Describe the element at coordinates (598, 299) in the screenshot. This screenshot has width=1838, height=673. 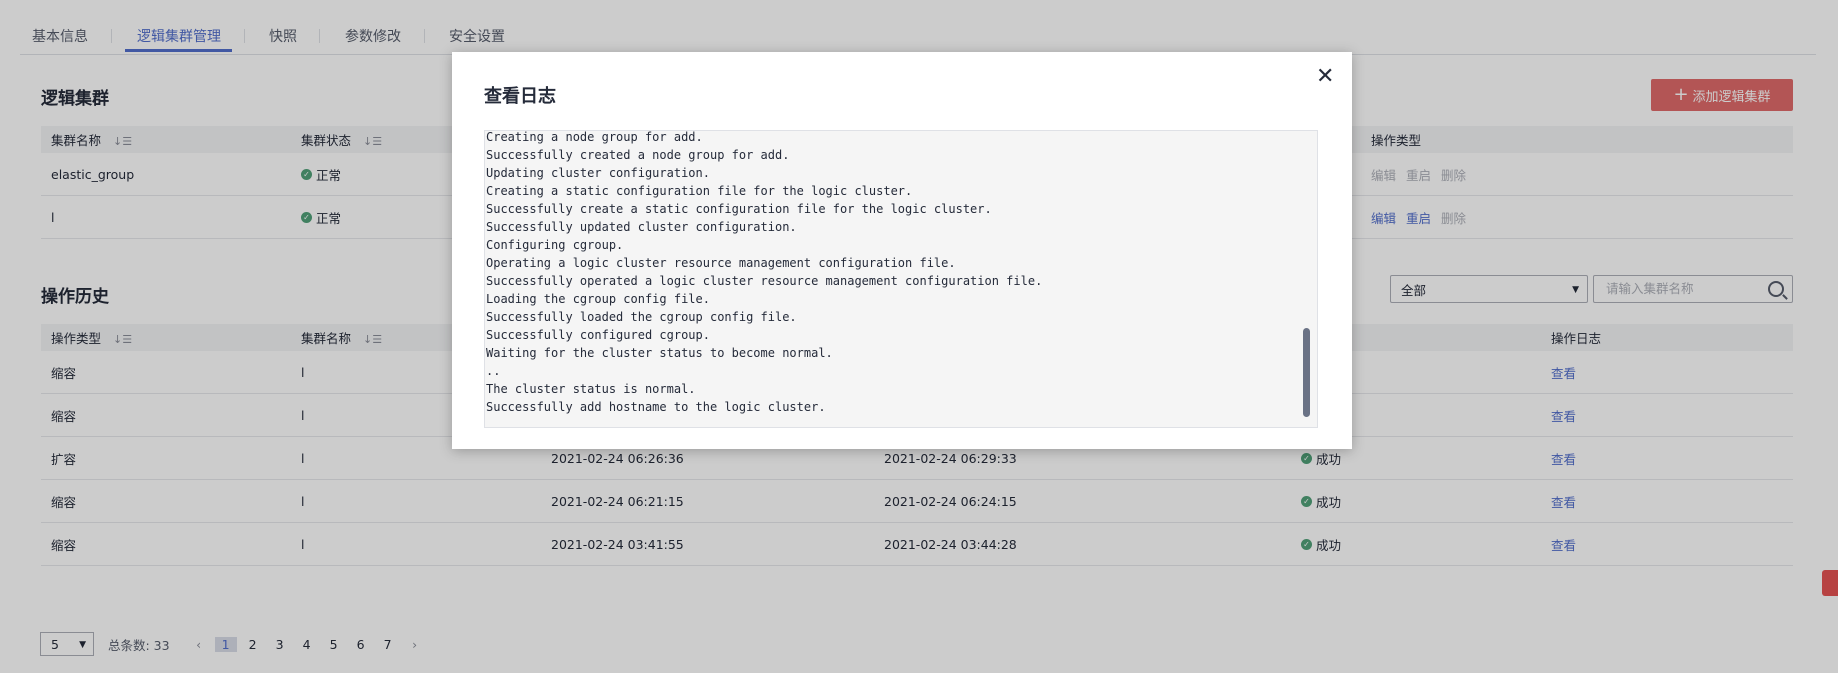
I see `log-line: Loading the cgroup config file.` at that location.